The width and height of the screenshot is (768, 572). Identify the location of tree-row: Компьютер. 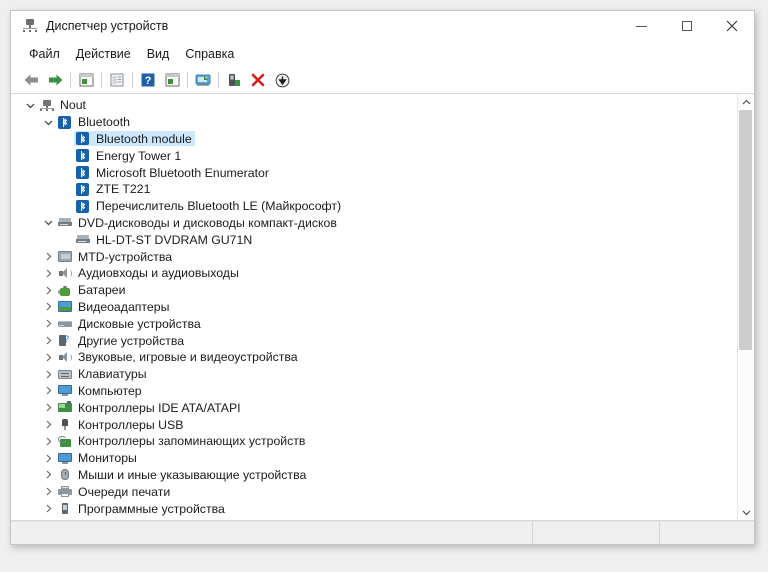
(374, 391).